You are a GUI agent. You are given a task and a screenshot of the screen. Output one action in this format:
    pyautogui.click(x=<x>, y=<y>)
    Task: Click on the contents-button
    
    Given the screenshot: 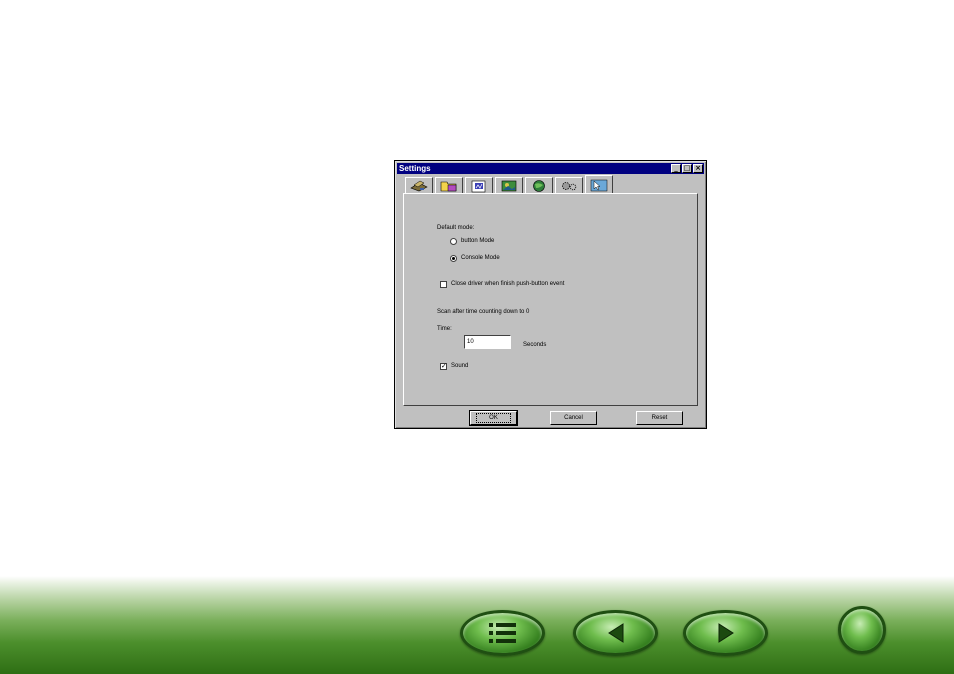 What is the action you would take?
    pyautogui.click(x=502, y=633)
    